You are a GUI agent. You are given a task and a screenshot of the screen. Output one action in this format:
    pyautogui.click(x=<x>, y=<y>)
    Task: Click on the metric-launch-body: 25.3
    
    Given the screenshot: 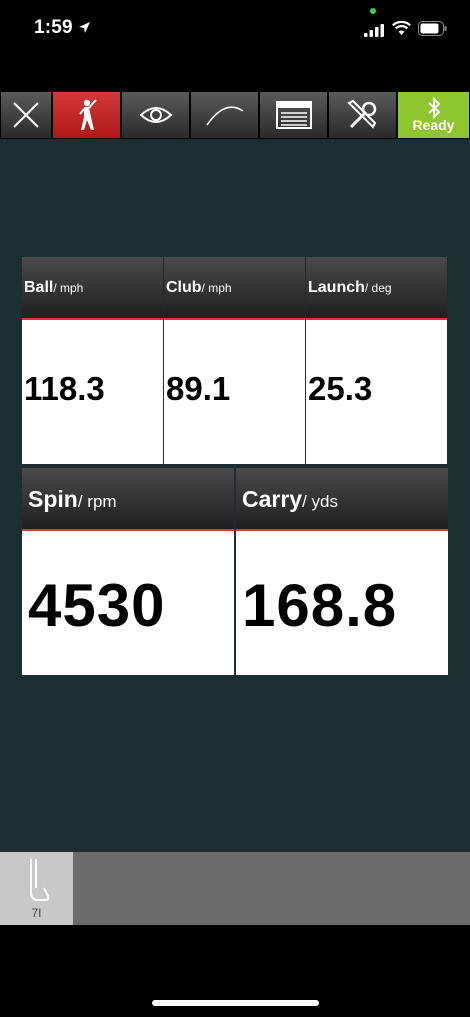 What is the action you would take?
    pyautogui.click(x=376, y=392)
    